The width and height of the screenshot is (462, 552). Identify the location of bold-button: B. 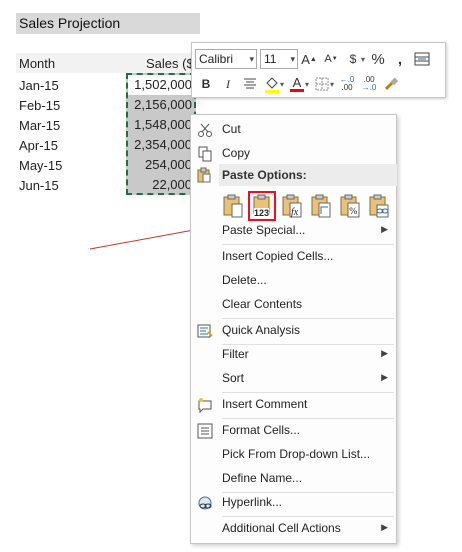
(206, 84).